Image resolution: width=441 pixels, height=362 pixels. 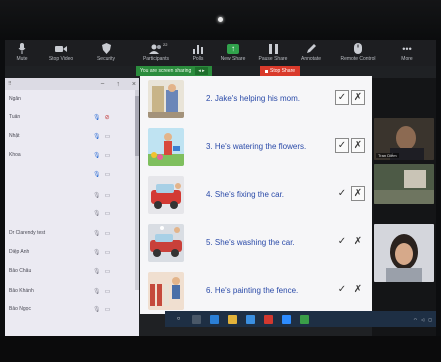 I want to click on participant-name: Bảo Khánh, so click(x=21, y=291).